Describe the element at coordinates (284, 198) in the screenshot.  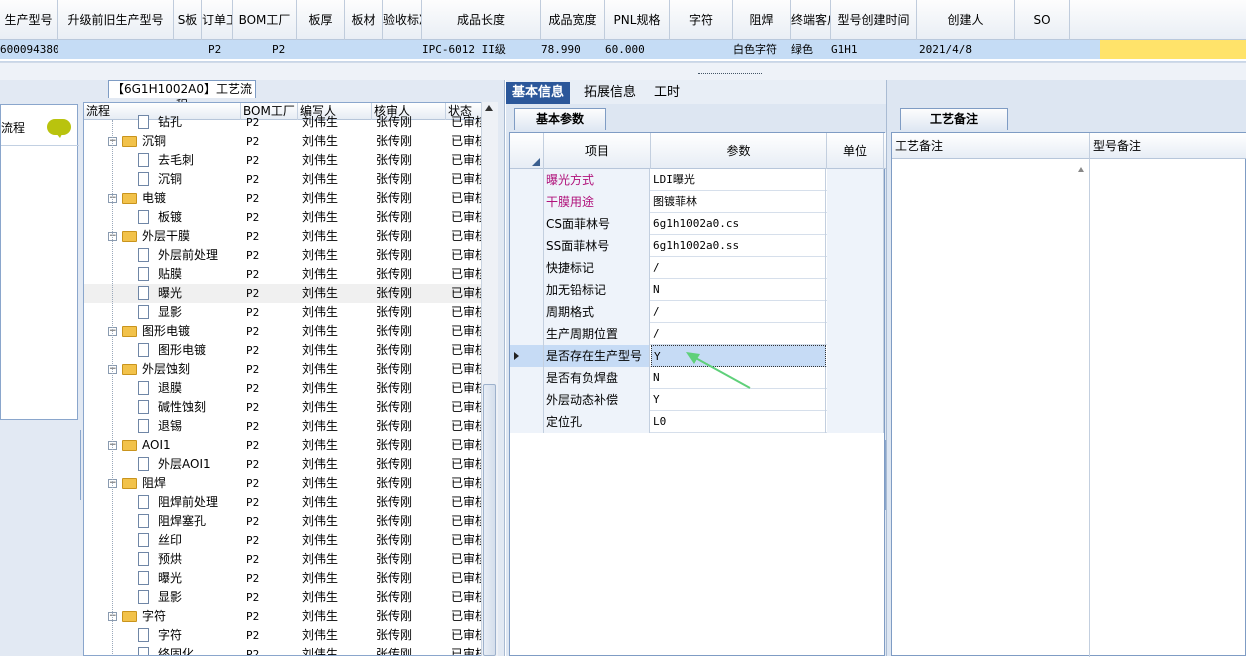
I see `tree-row: −电镀P2刘伟生张传刚已审核` at that location.